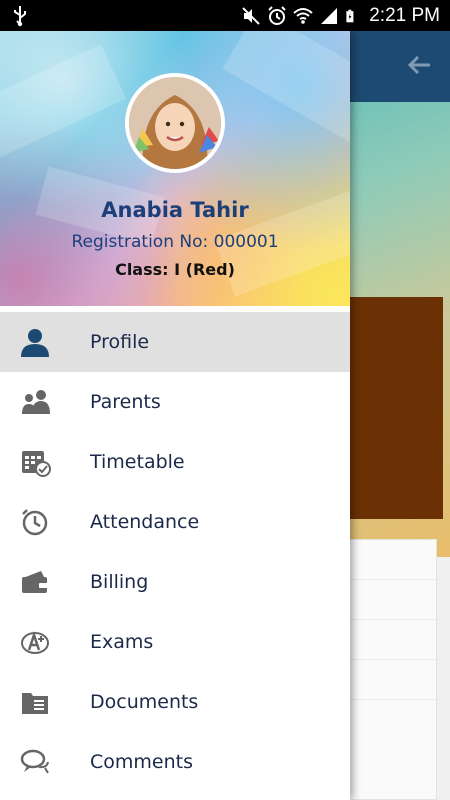  Describe the element at coordinates (140, 242) in the screenshot. I see `registration-label: Registration No:` at that location.